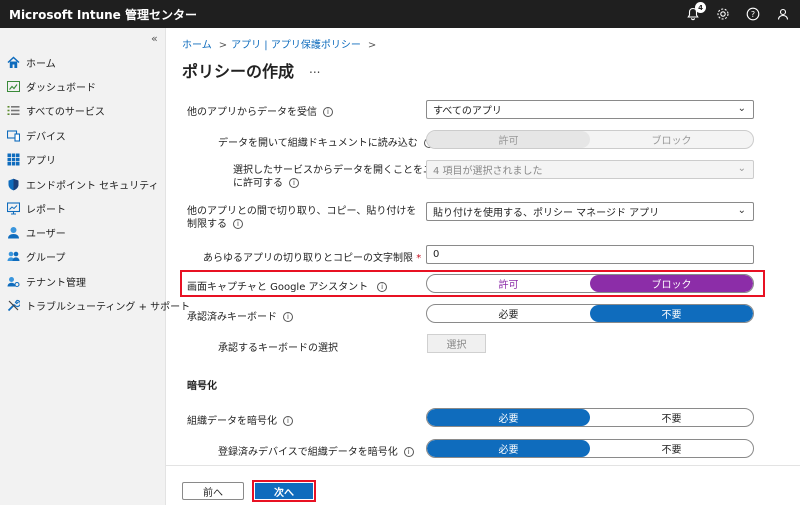  I want to click on dropdown-value: 貼り付けを使用する、ポリシー マネージド アプリ, so click(546, 213).